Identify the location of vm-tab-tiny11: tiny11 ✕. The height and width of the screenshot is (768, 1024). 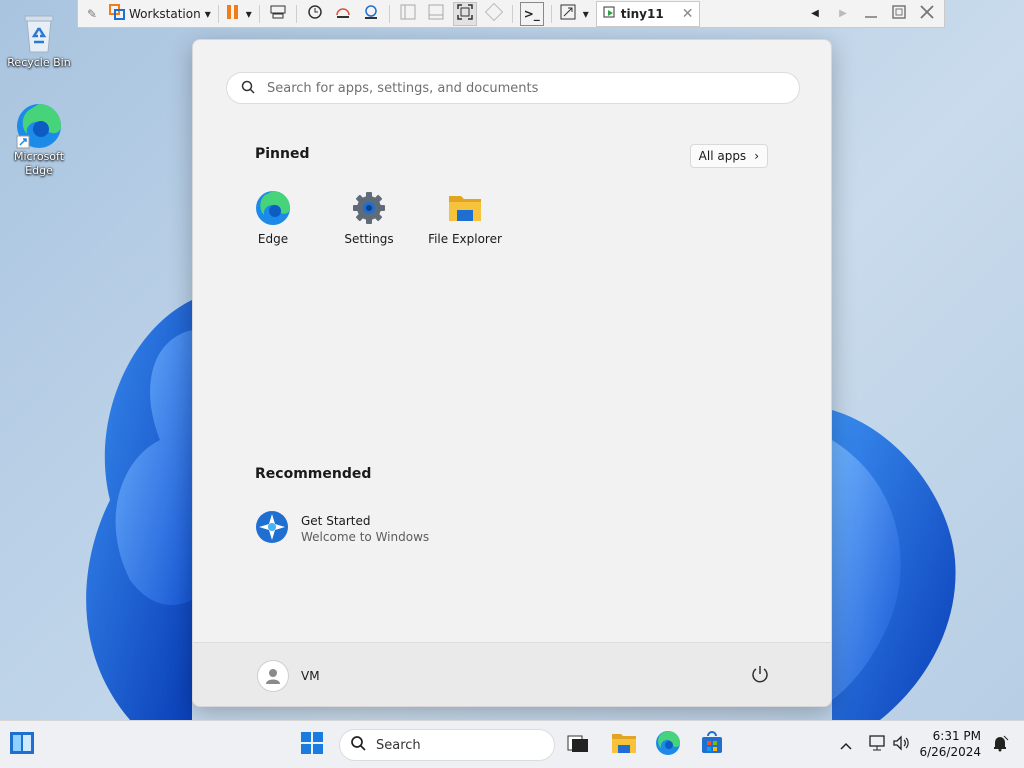
(648, 13).